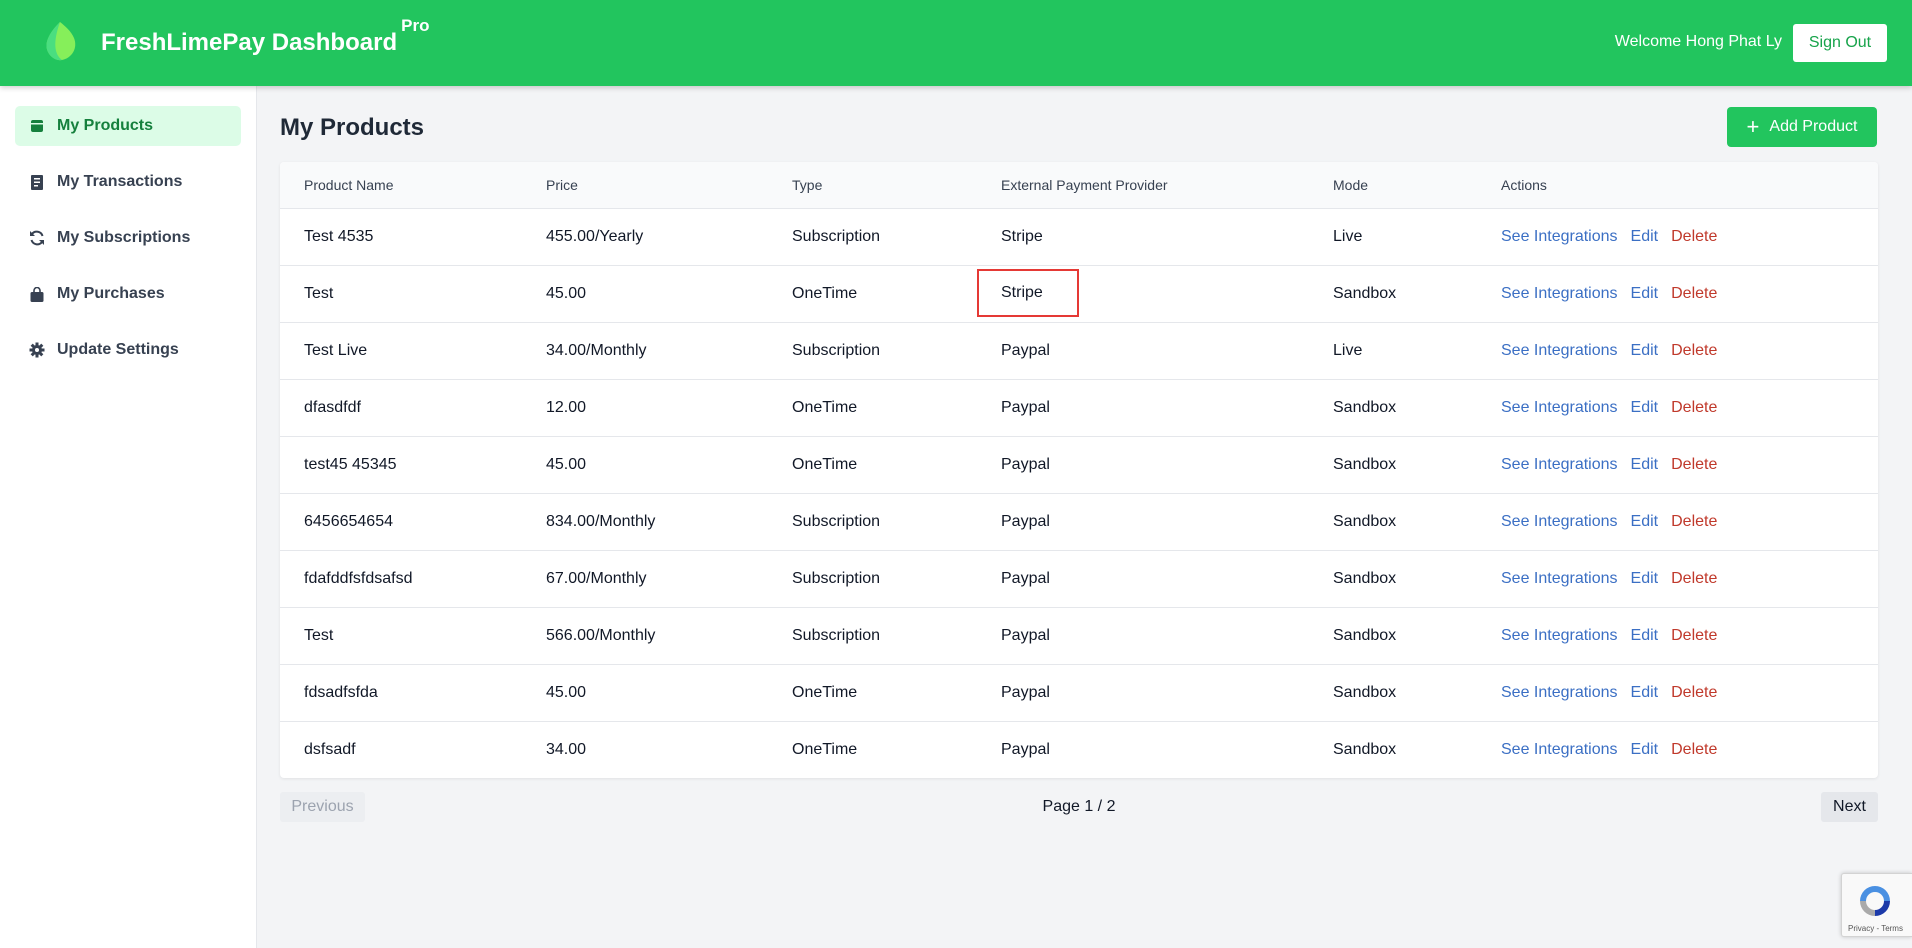 The image size is (1912, 948). Describe the element at coordinates (332, 407) in the screenshot. I see `cell-product-name: dfasdfdf` at that location.